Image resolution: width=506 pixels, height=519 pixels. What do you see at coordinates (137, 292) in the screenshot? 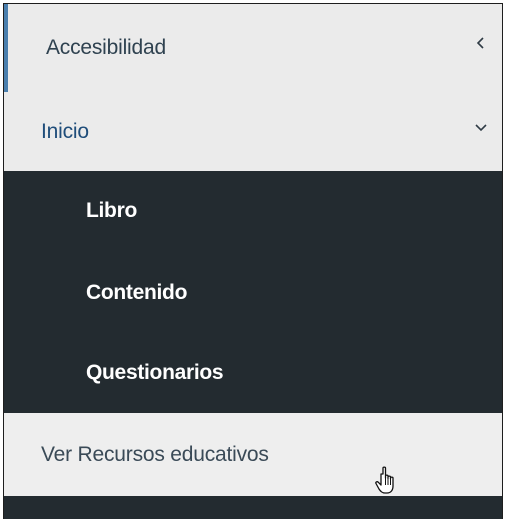
I see `submenu-item-label: Contenido` at bounding box center [137, 292].